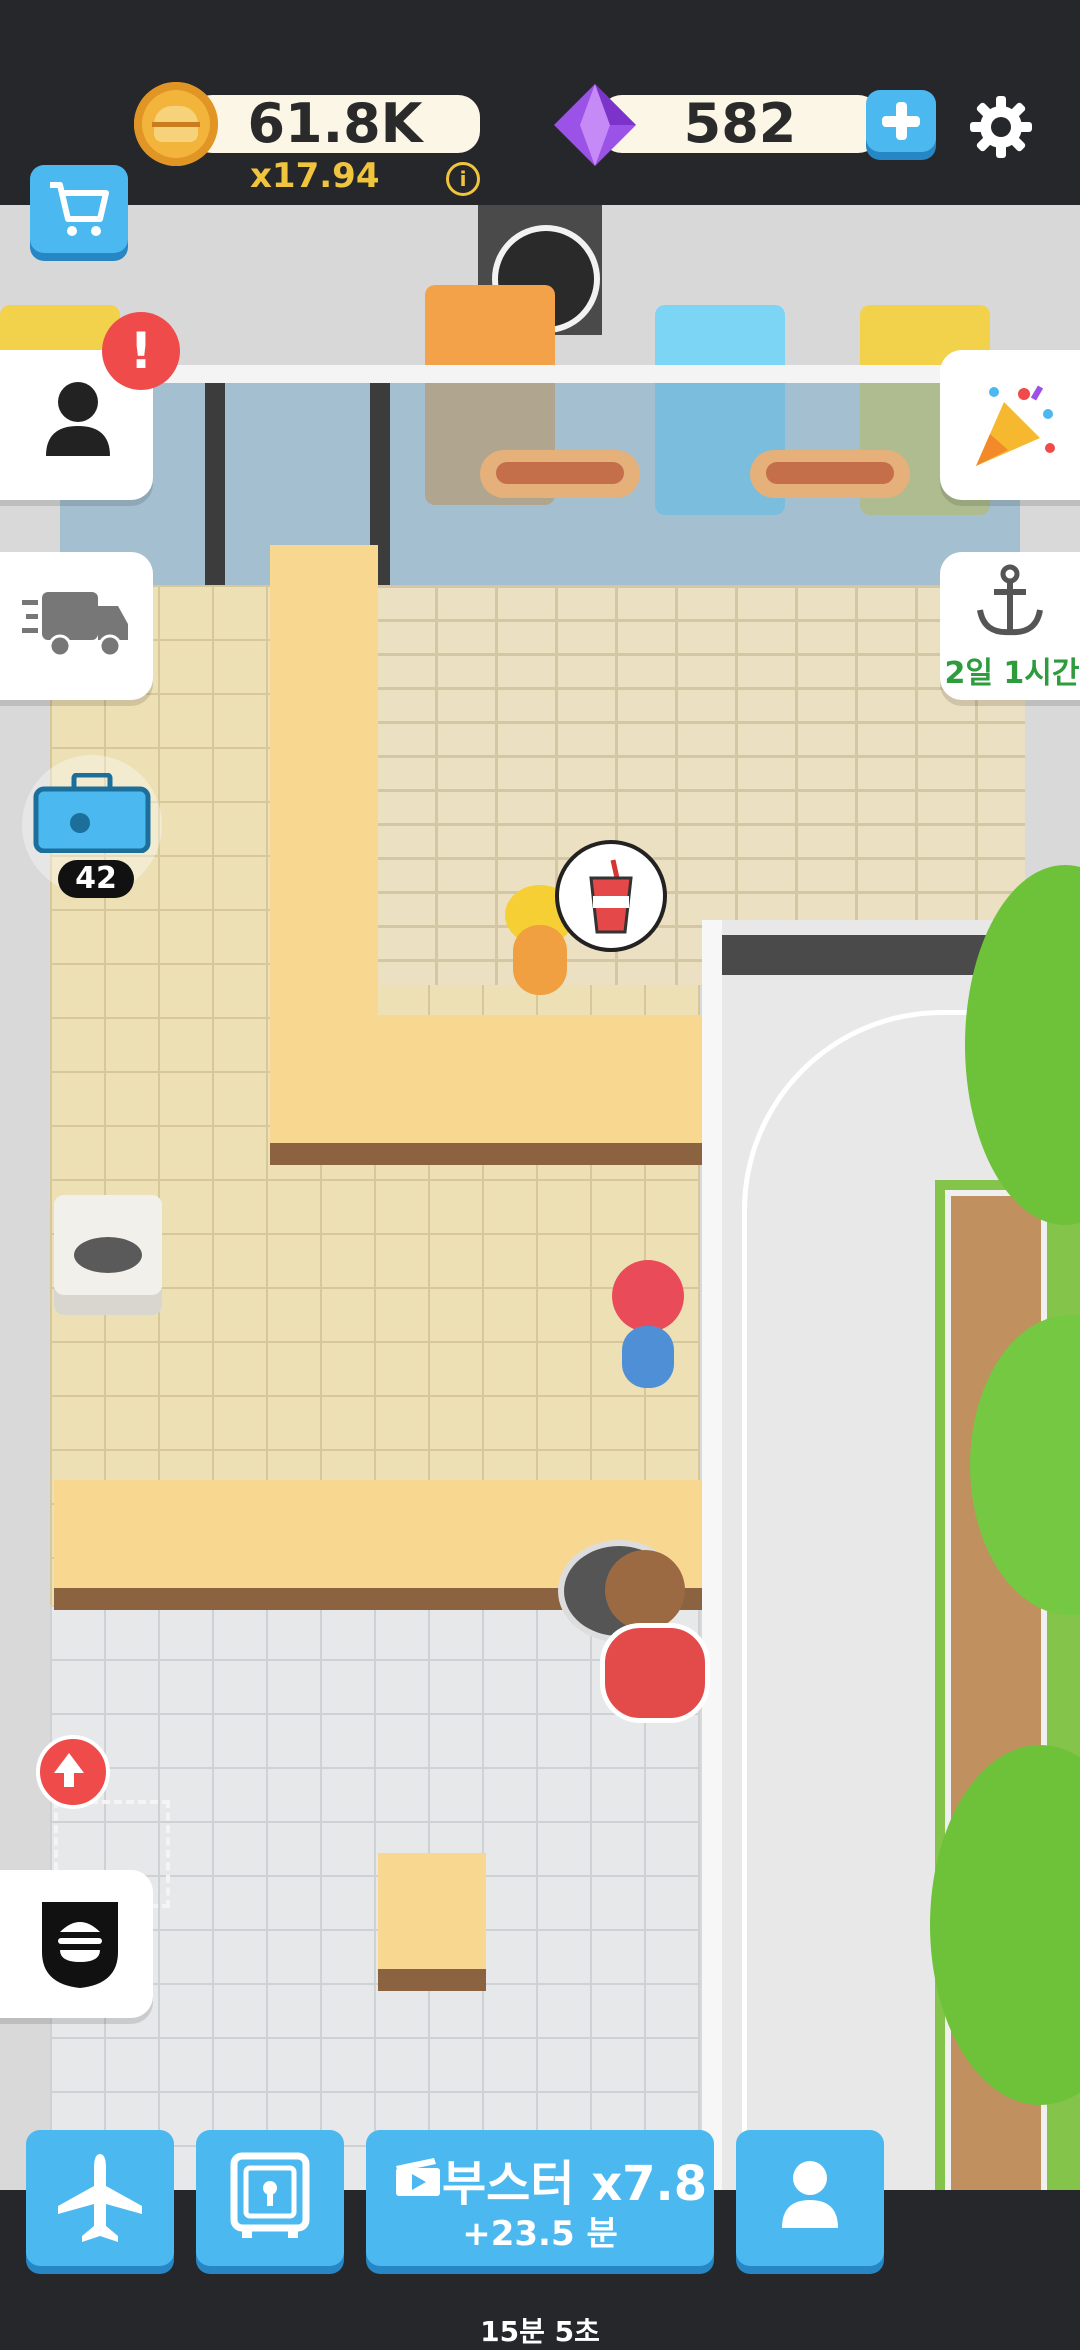  Describe the element at coordinates (463, 179) in the screenshot. I see `info-icon: i` at that location.